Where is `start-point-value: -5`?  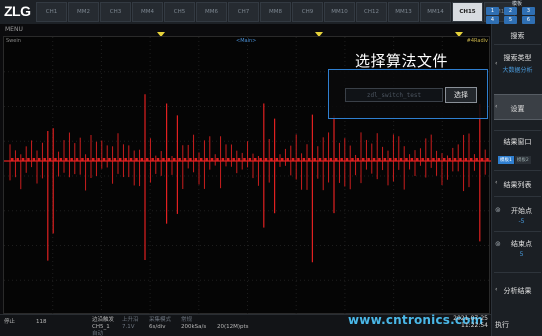
start-point-value: -5 is located at coordinates (521, 221).